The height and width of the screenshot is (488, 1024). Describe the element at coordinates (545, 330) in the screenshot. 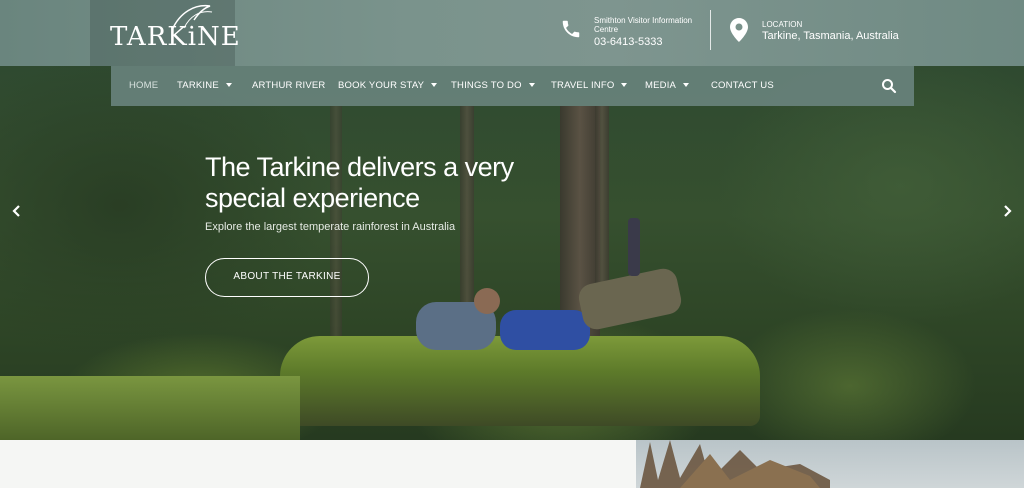

I see `hiker-body` at that location.